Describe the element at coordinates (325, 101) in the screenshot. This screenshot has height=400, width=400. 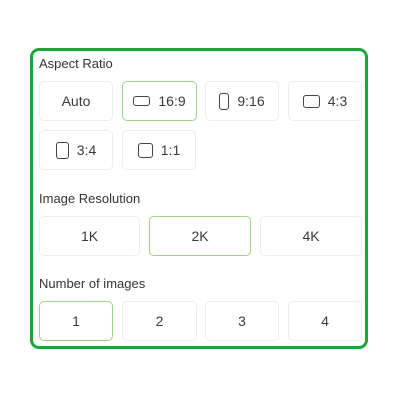
I see `aspect-option-4-3: 4:3` at that location.